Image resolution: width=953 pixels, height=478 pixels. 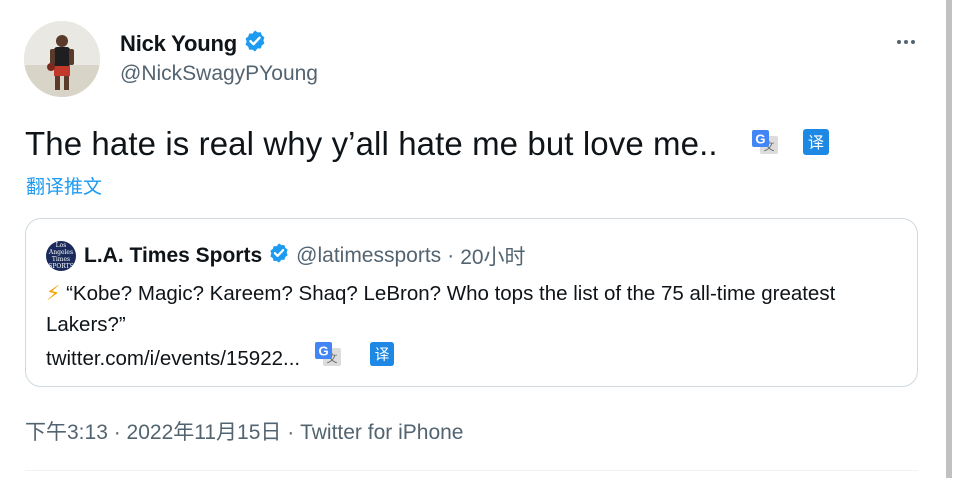 I want to click on quoted-author-avatar: Los Angeles Times SPORTS, so click(x=61, y=256).